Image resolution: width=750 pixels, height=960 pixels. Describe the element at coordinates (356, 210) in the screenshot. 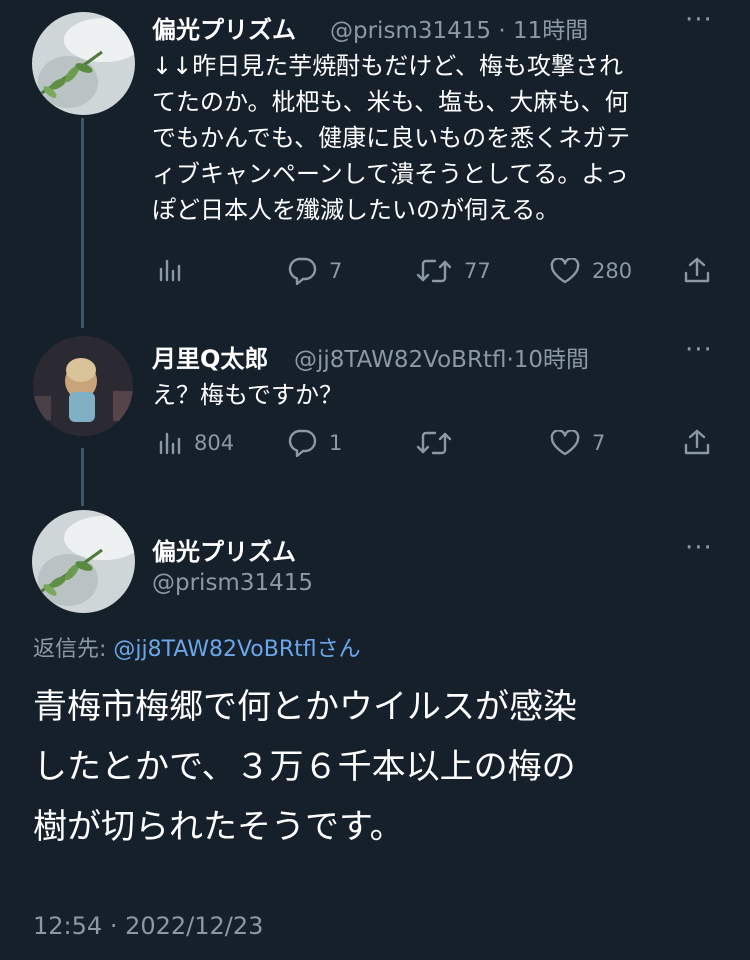

I see `text-line: ぽど日本人を殲滅したいのが伺える。` at that location.